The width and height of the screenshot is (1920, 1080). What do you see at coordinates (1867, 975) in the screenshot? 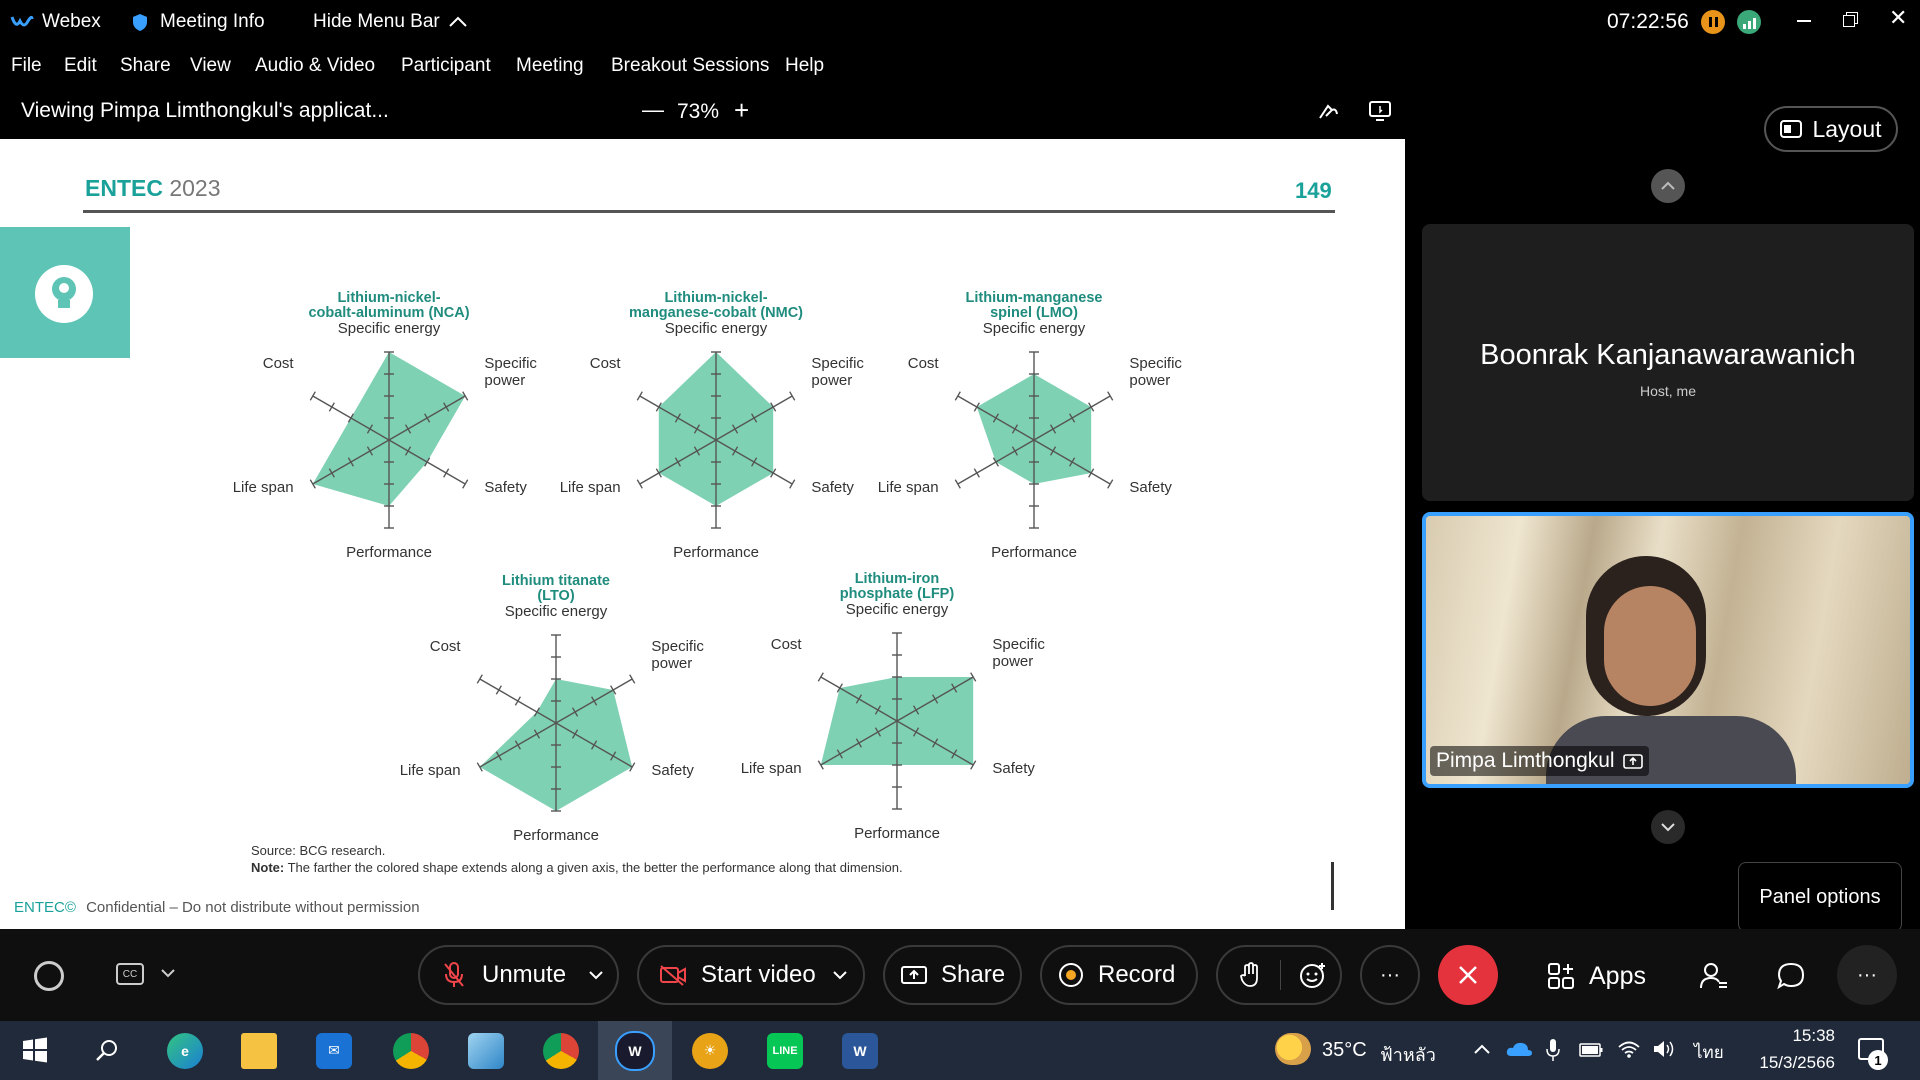
I see `more-panels-button: ···` at bounding box center [1867, 975].